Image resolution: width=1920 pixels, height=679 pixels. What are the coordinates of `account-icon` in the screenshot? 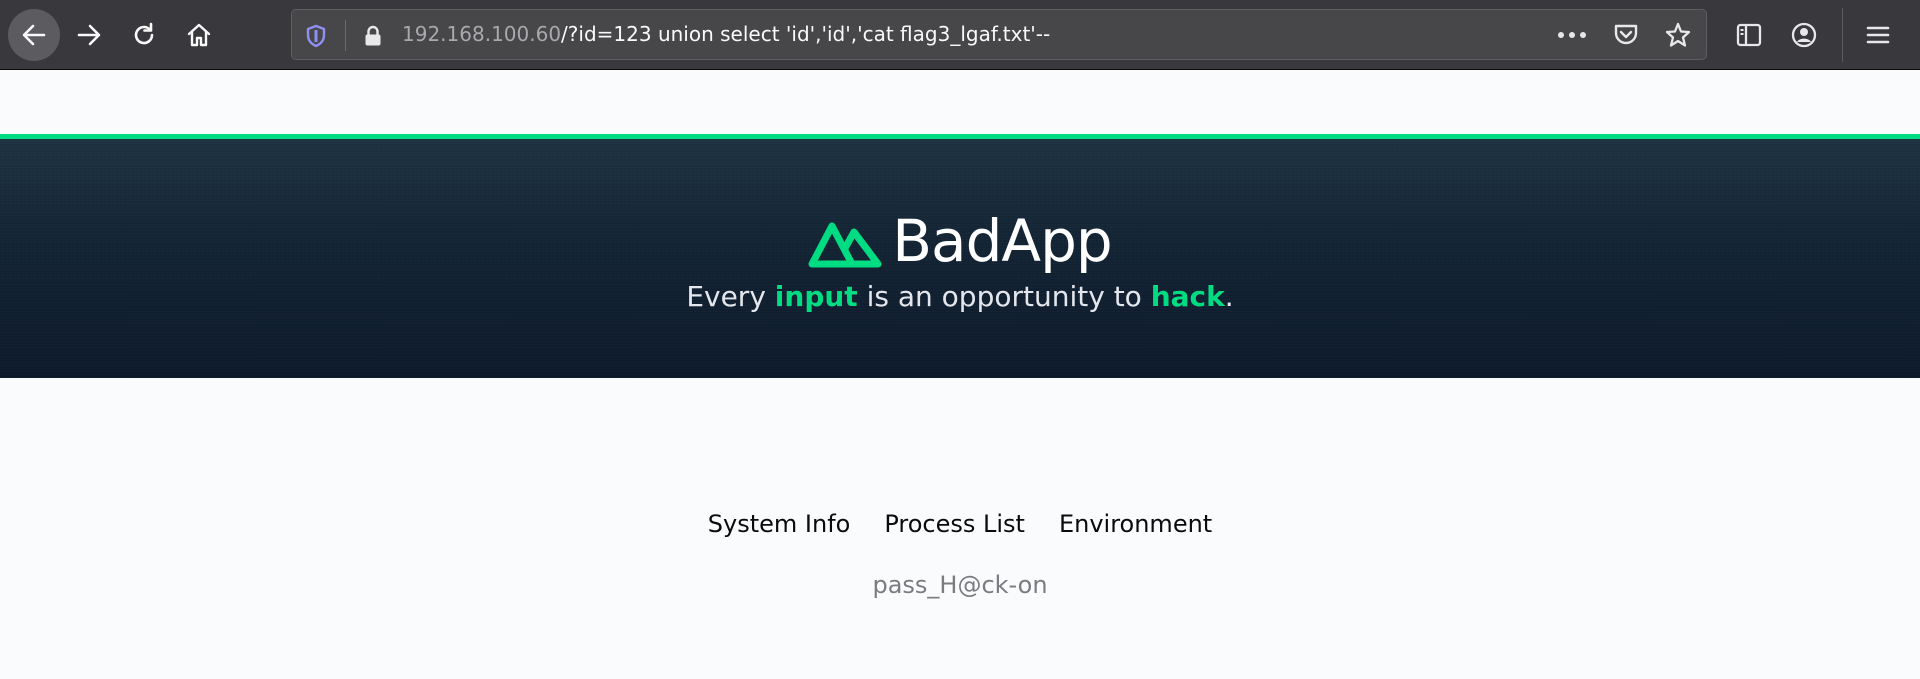 It's located at (1804, 35).